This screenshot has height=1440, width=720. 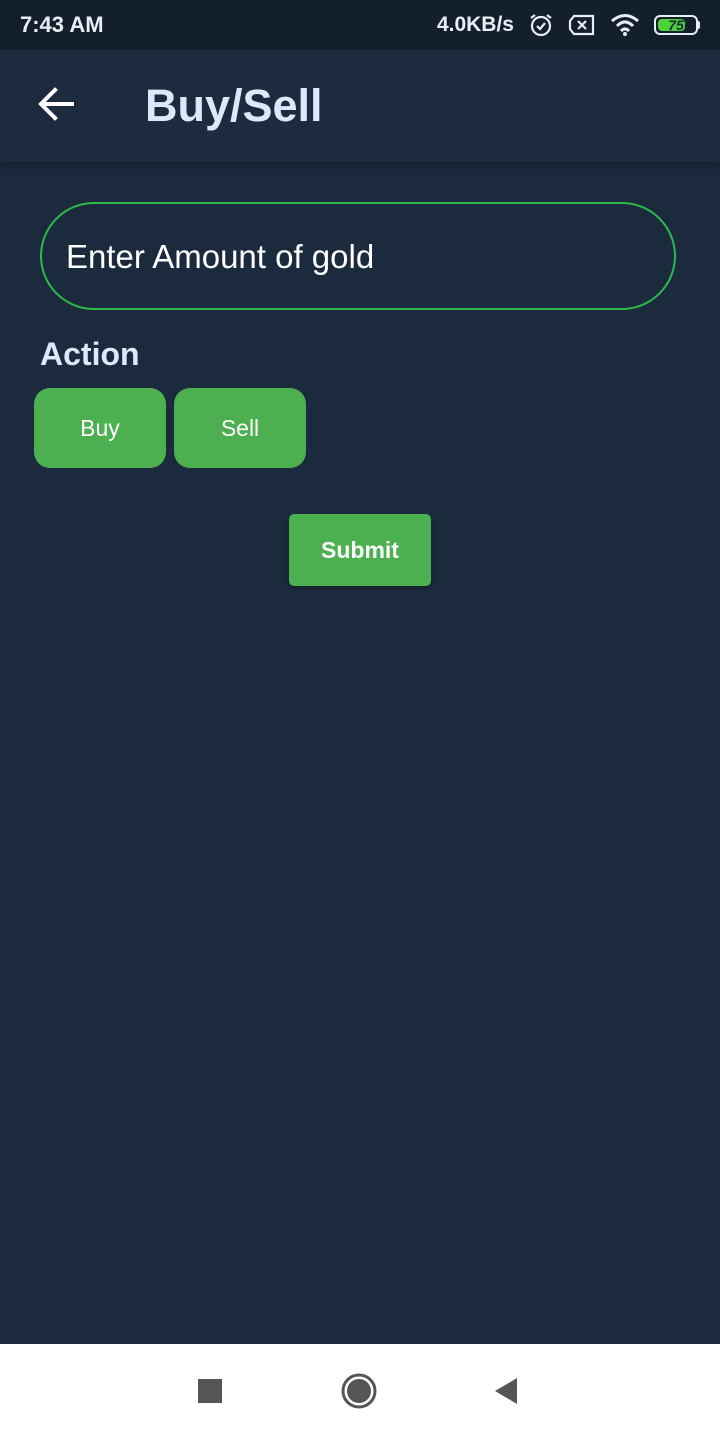 What do you see at coordinates (625, 25) in the screenshot?
I see `wifi-icon` at bounding box center [625, 25].